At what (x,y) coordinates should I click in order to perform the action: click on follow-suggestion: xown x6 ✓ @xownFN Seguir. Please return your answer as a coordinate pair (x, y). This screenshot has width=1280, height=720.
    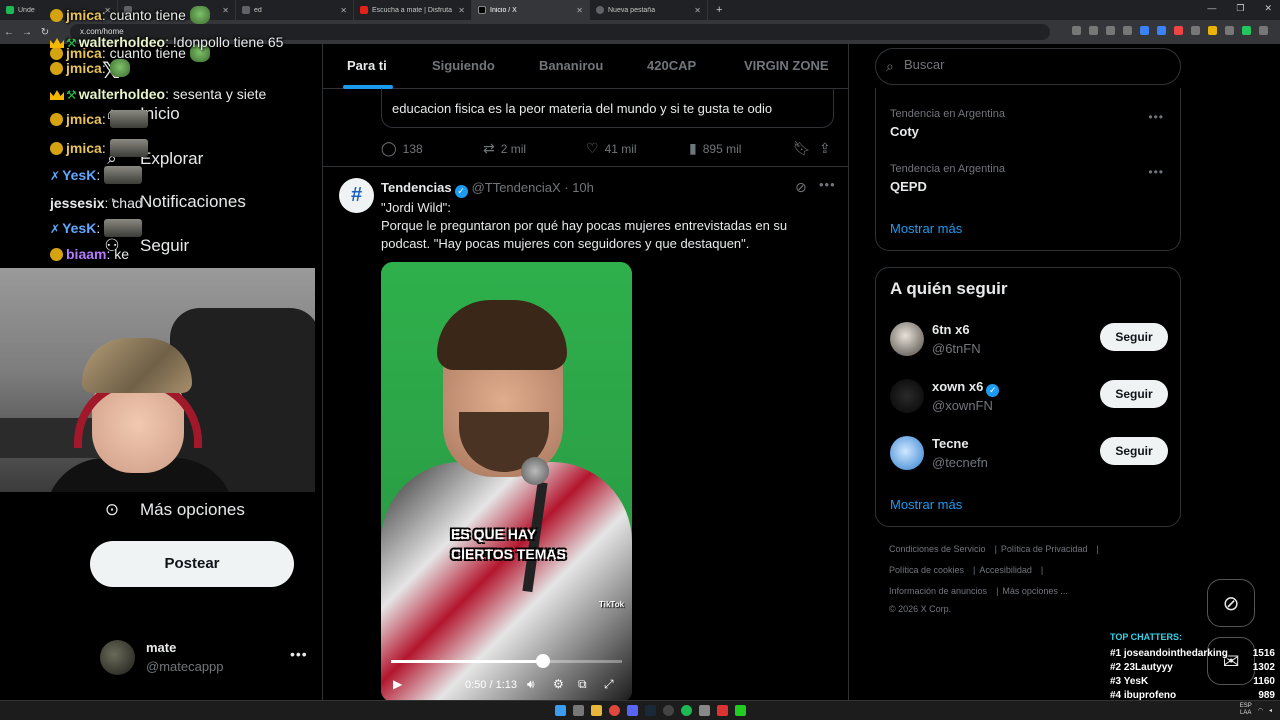
    Looking at the image, I should click on (1030, 397).